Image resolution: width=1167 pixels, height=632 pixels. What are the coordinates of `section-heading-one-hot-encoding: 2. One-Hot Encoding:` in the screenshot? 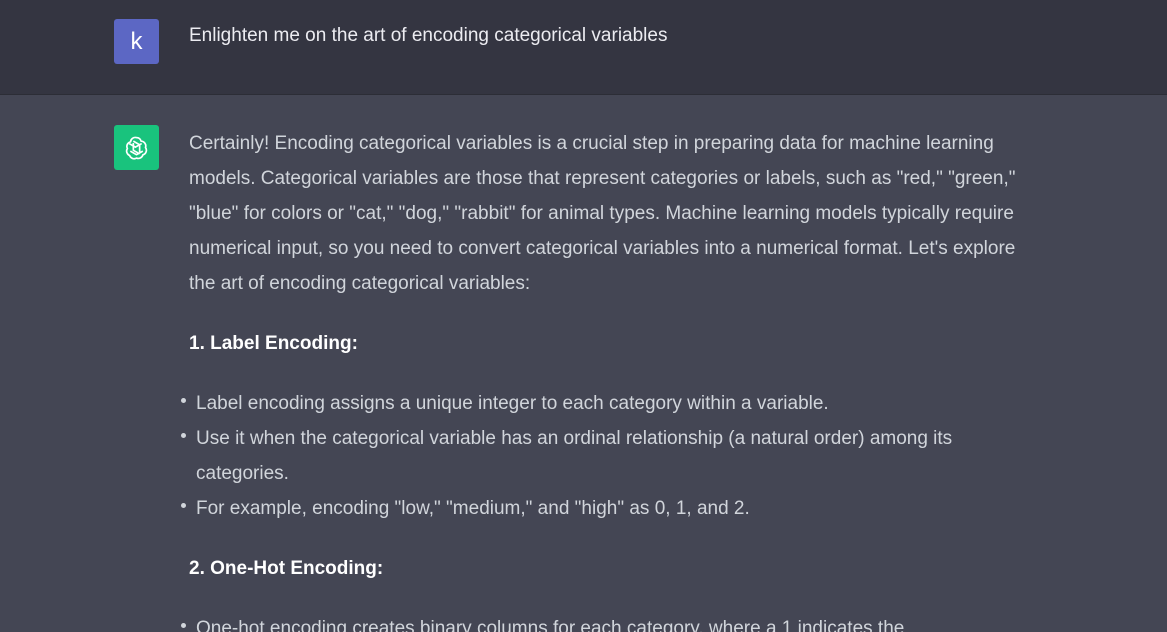 It's located at (286, 568).